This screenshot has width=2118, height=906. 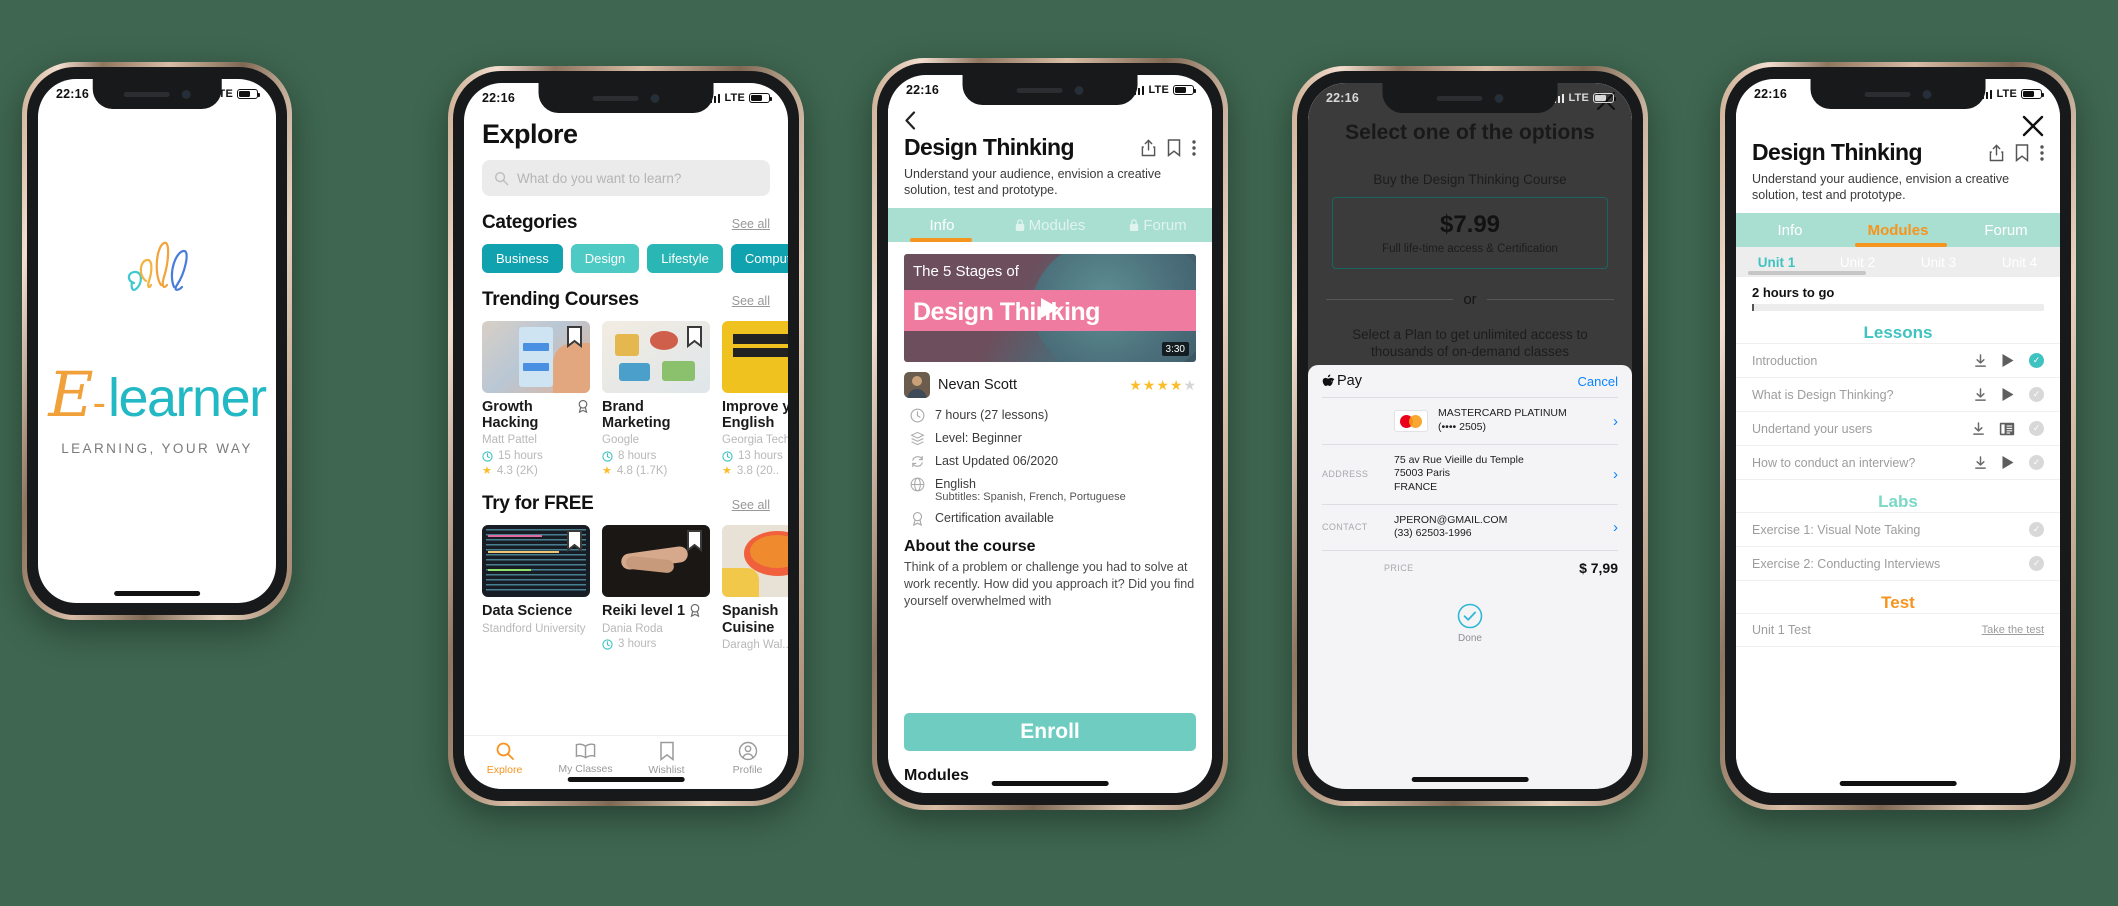 I want to click on rating-stars: ★ ★ ★ ★ ★, so click(x=1162, y=385).